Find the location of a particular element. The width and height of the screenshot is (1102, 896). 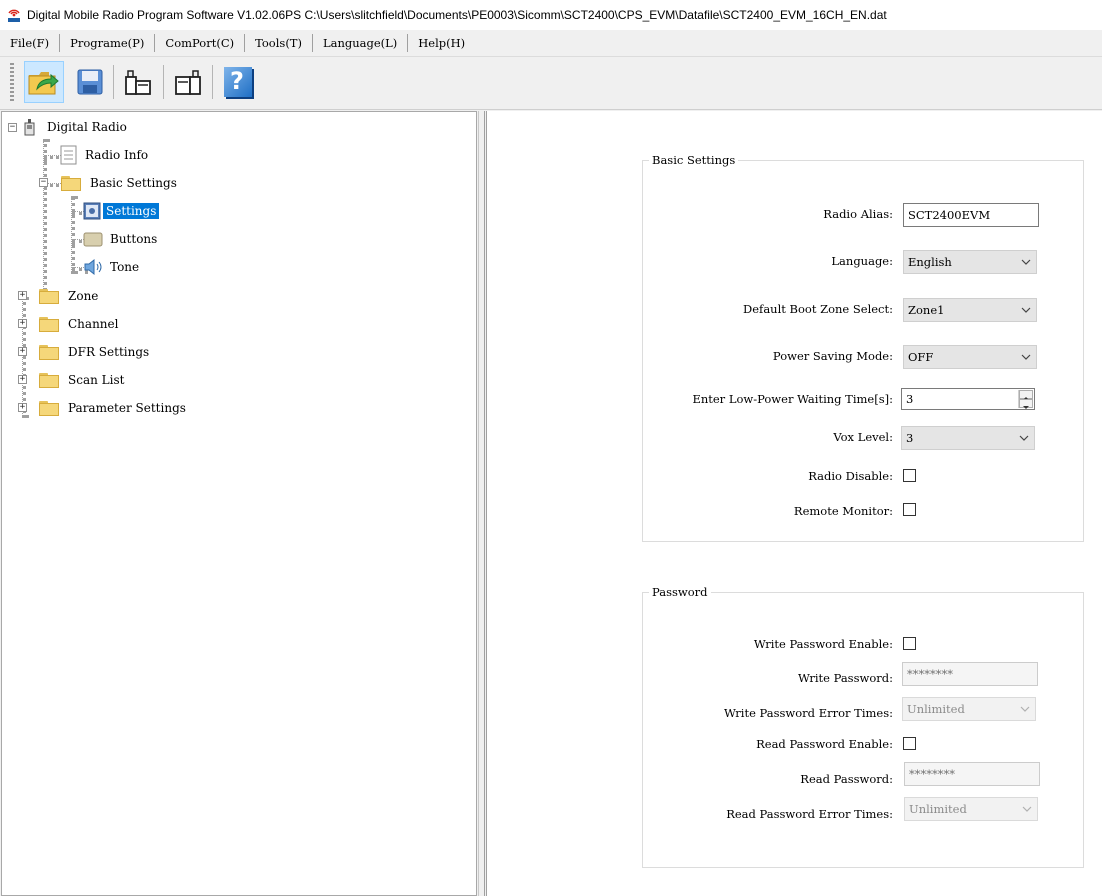

read-password-error-select: Unlimited is located at coordinates (971, 809).